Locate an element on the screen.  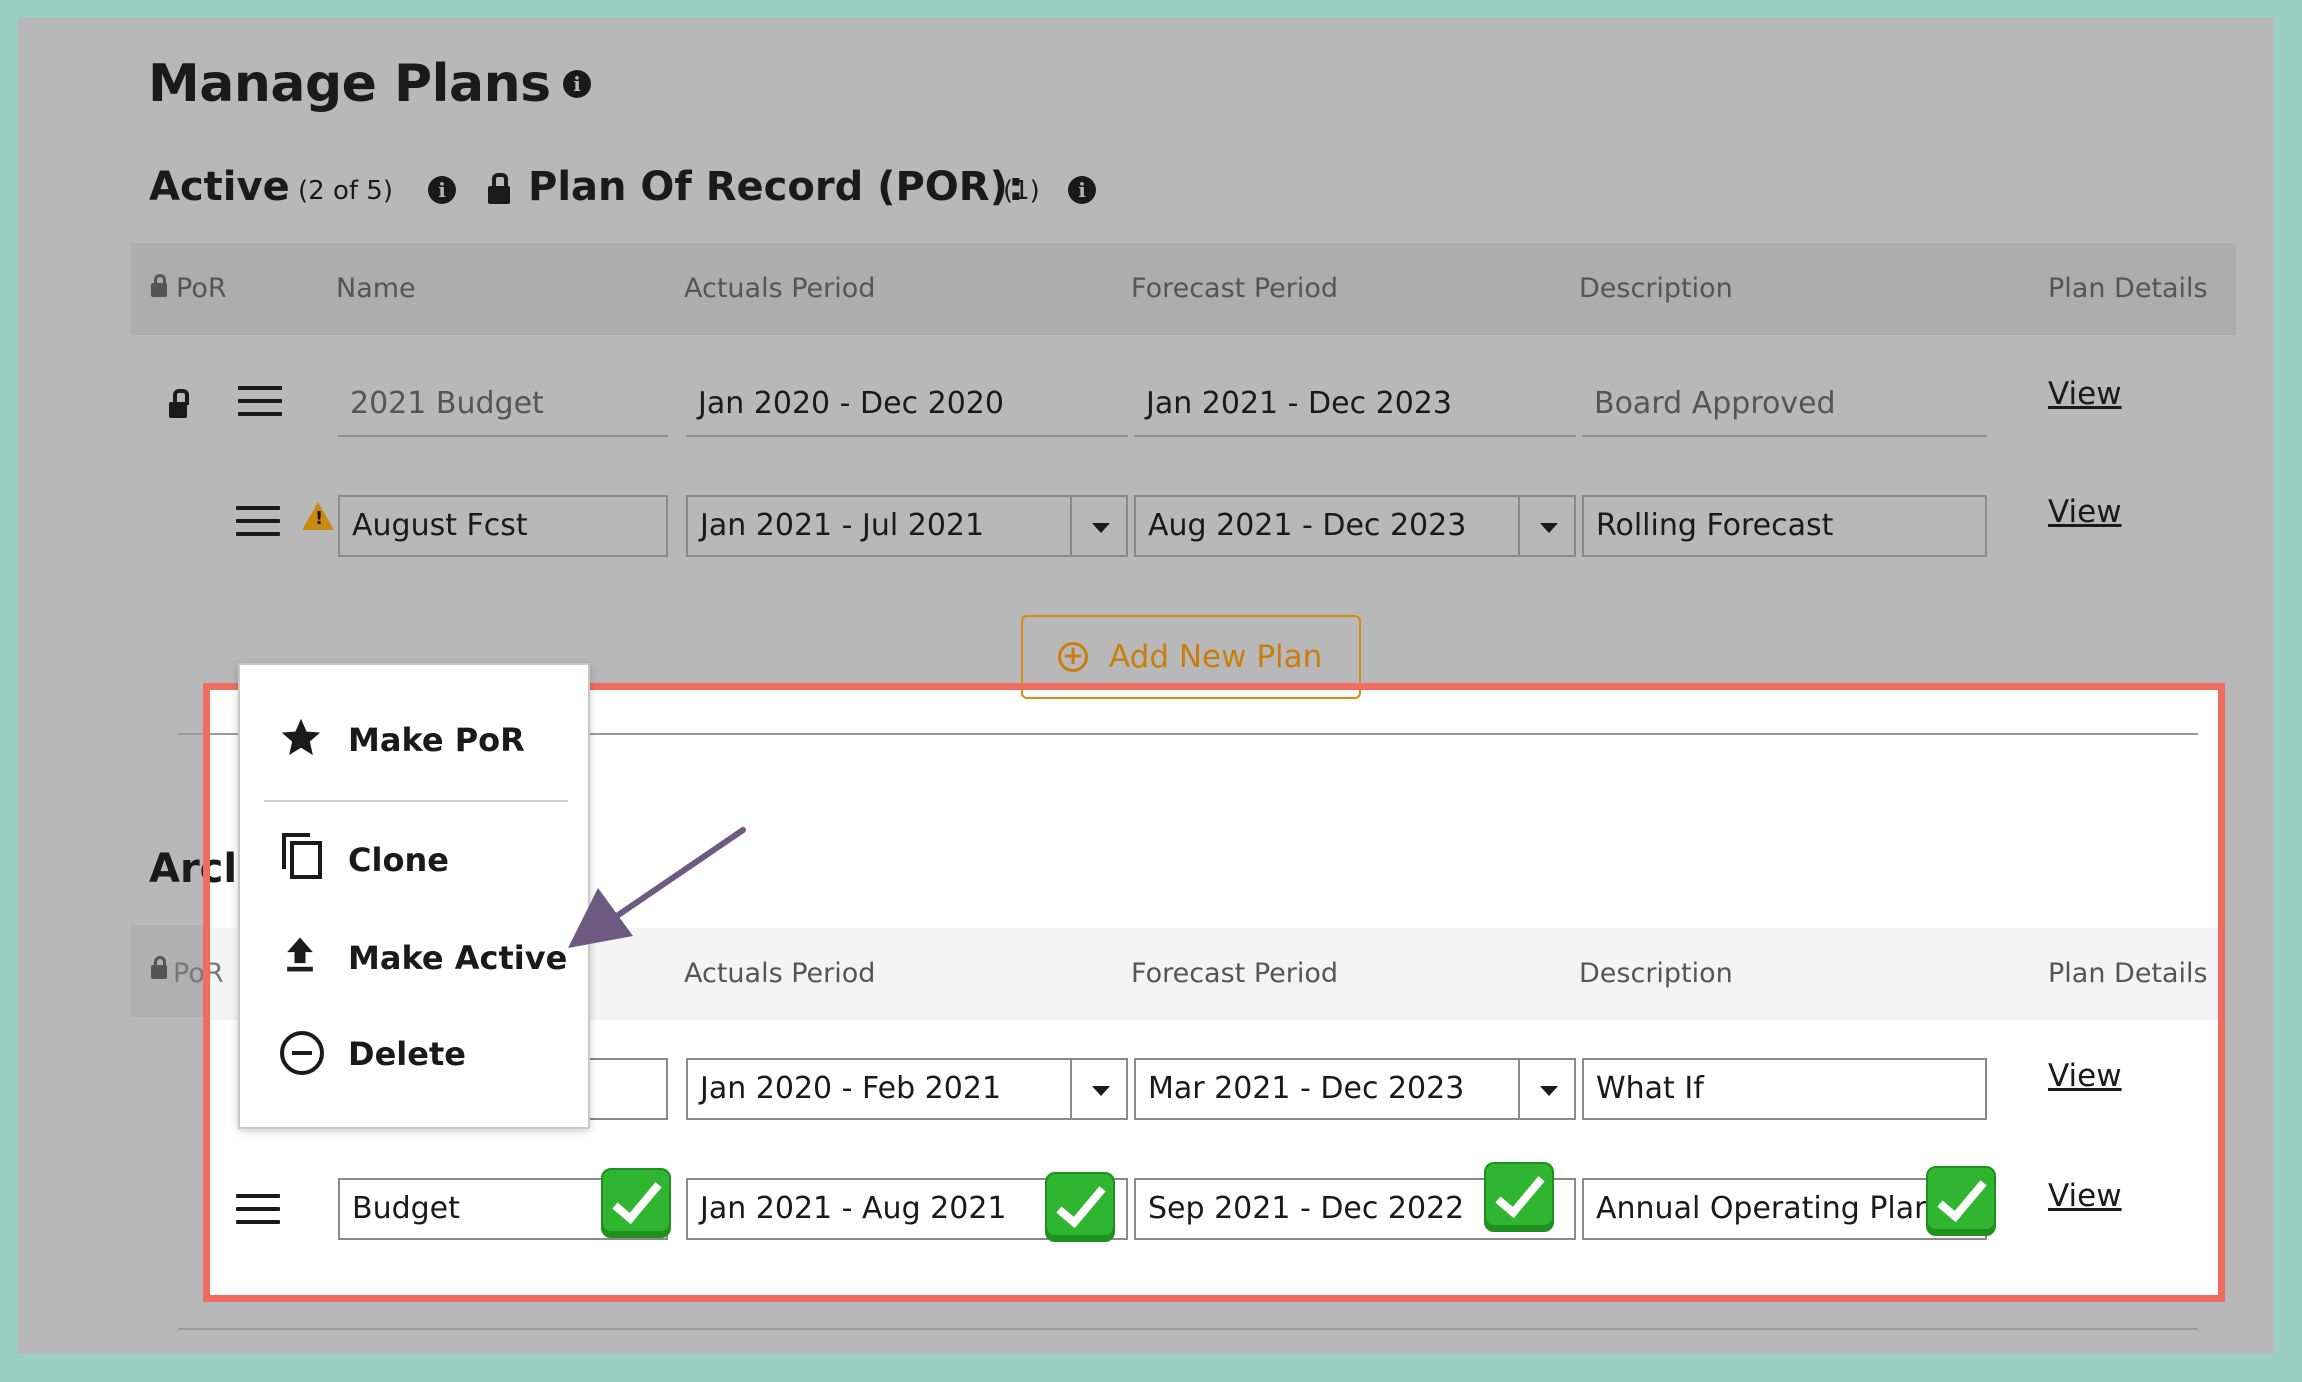
col-actuals: Actuals Period is located at coordinates (780, 288).